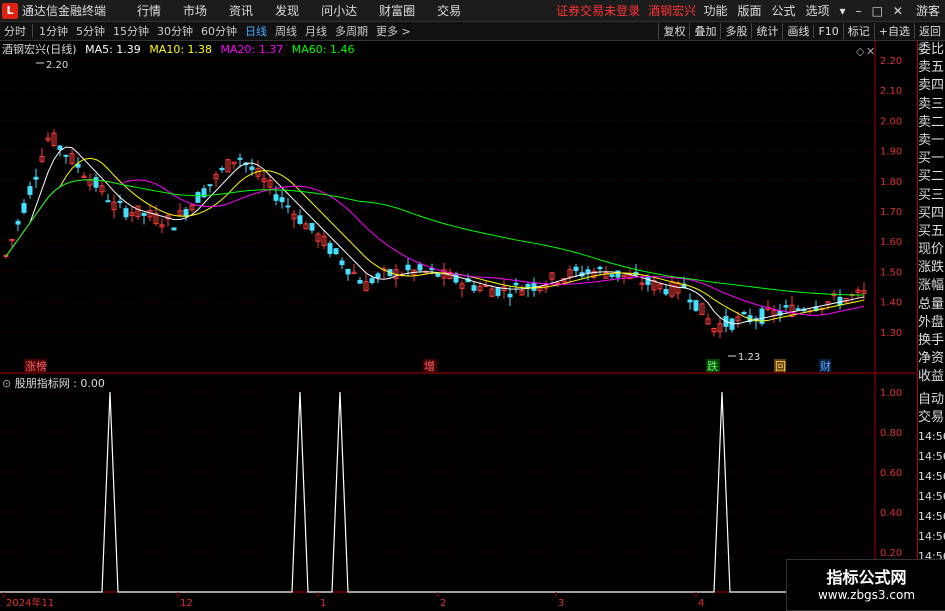  I want to click on marker-cai: 财, so click(825, 366).